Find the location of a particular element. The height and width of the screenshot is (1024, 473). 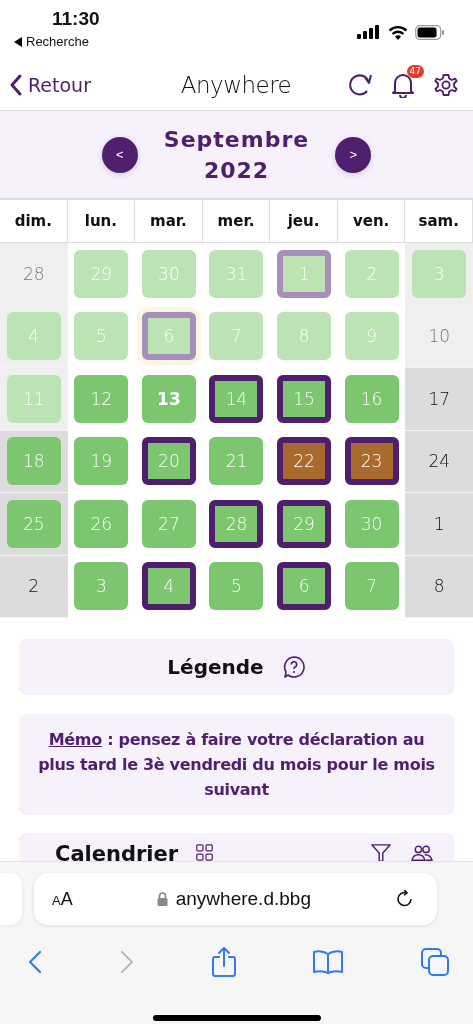

battery-icon is located at coordinates (430, 32).